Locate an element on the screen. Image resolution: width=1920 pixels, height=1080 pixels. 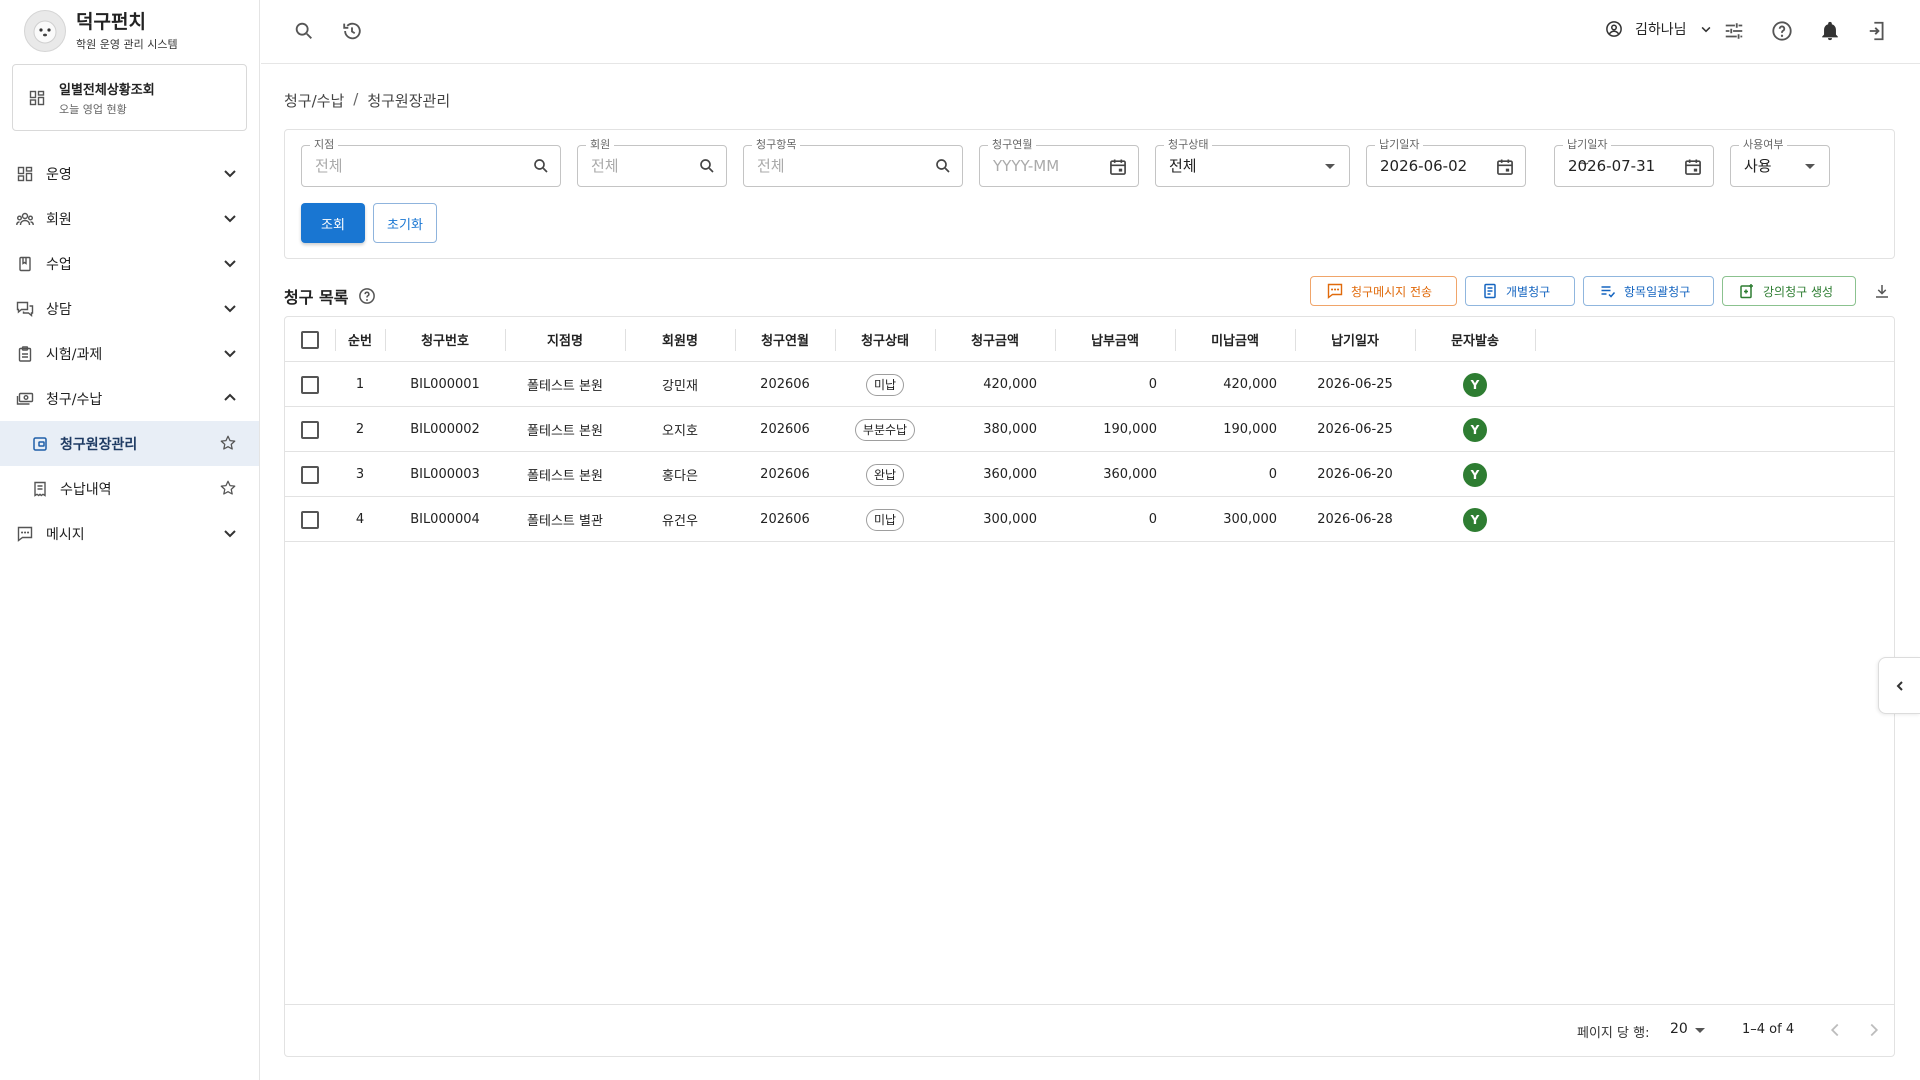
member-field: 회원 전체 is located at coordinates (652, 162).